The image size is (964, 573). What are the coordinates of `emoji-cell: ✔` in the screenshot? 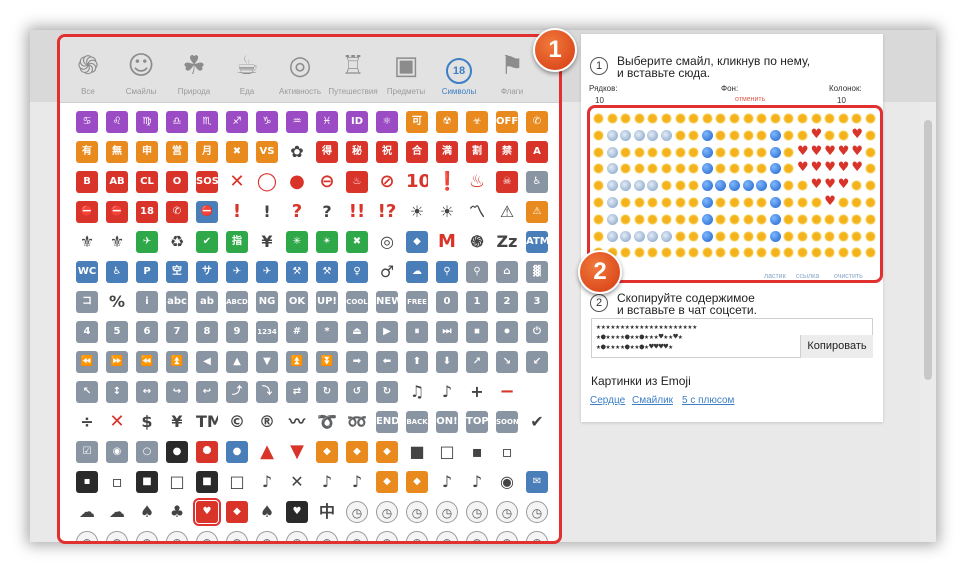 It's located at (207, 242).